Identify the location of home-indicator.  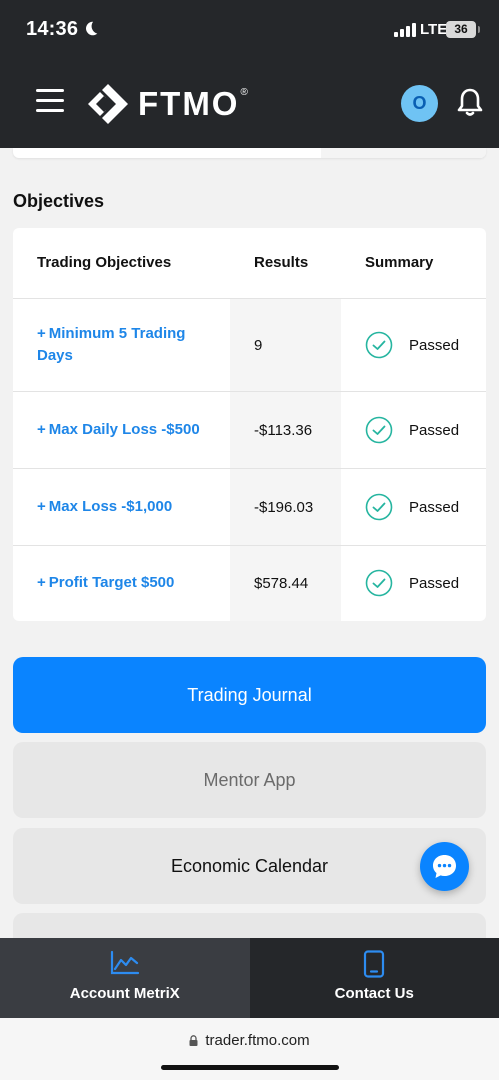
(250, 1067).